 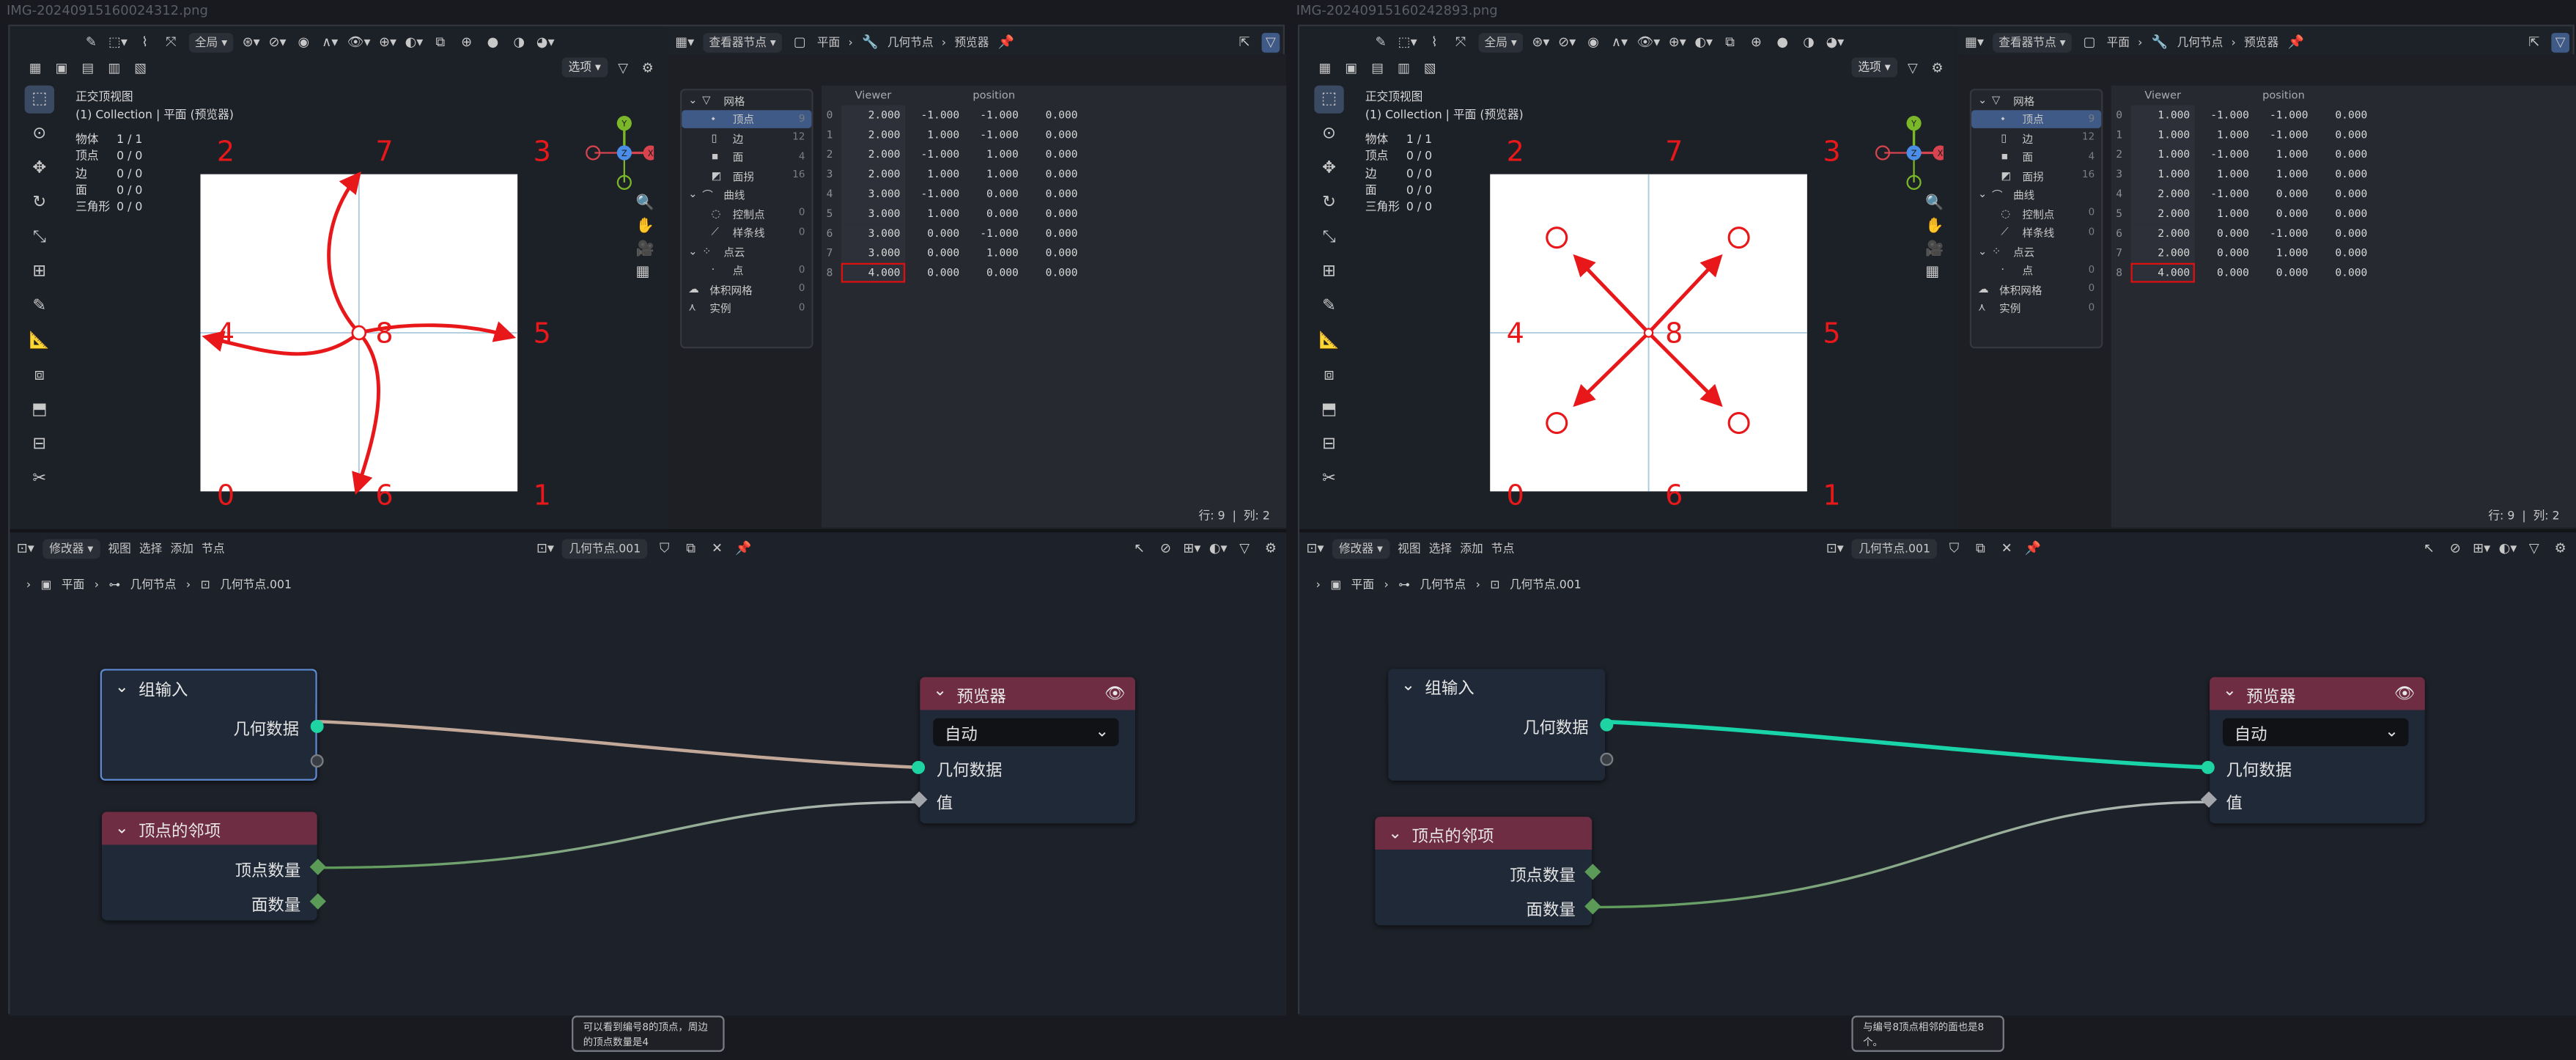 What do you see at coordinates (1028, 693) in the screenshot?
I see `viewer-header: ⌄ 预览器 👁` at bounding box center [1028, 693].